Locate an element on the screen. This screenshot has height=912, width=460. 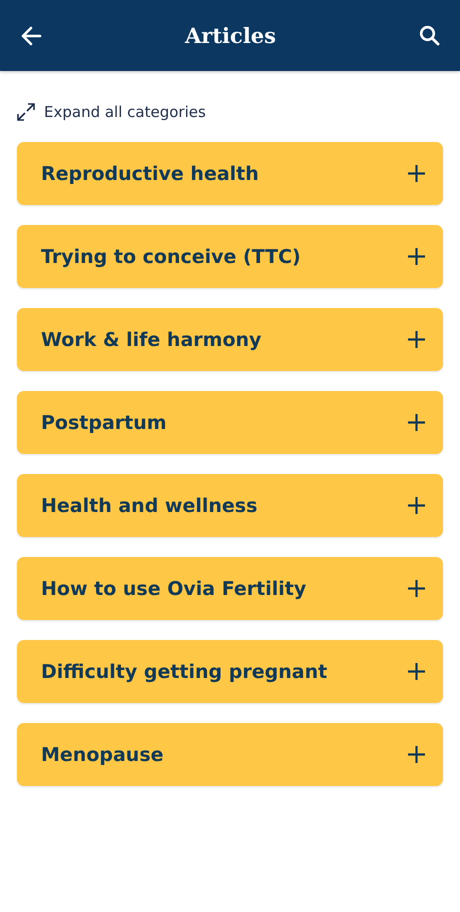
category-item: Menopause is located at coordinates (230, 754).